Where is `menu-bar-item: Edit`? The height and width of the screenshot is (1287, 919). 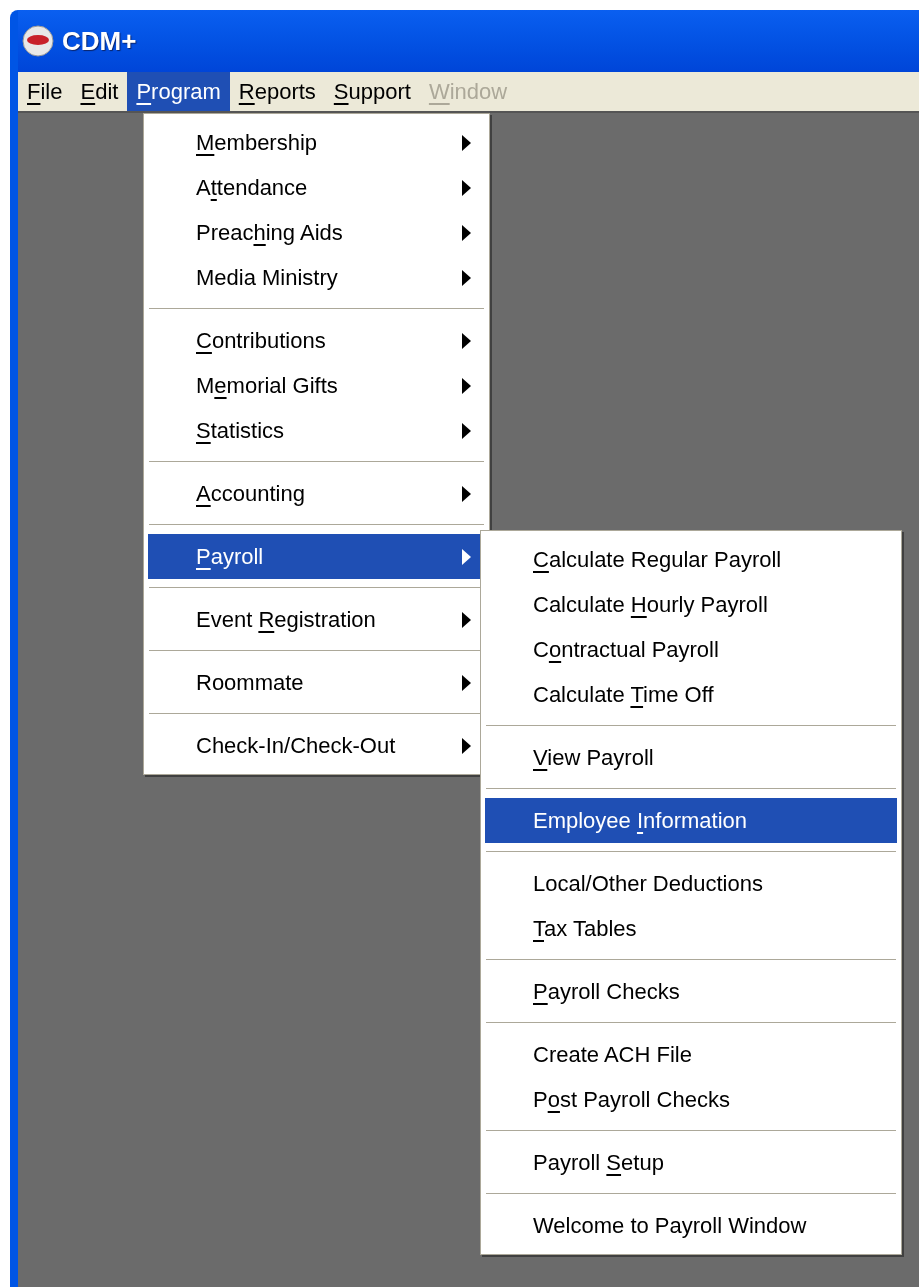 menu-bar-item: Edit is located at coordinates (99, 91).